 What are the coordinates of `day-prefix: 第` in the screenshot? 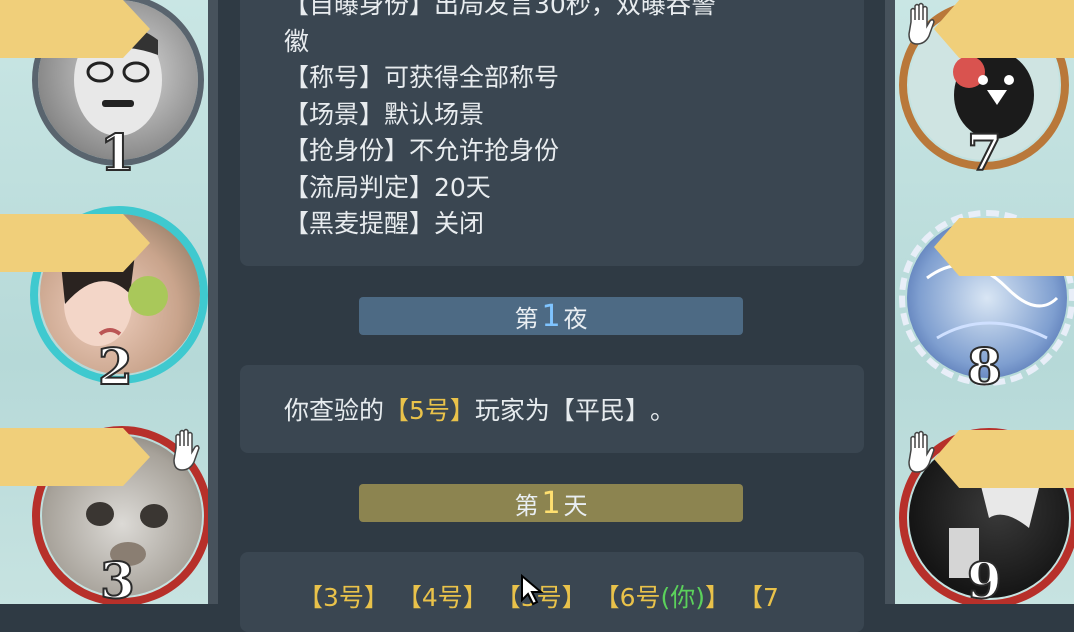 It's located at (526, 505).